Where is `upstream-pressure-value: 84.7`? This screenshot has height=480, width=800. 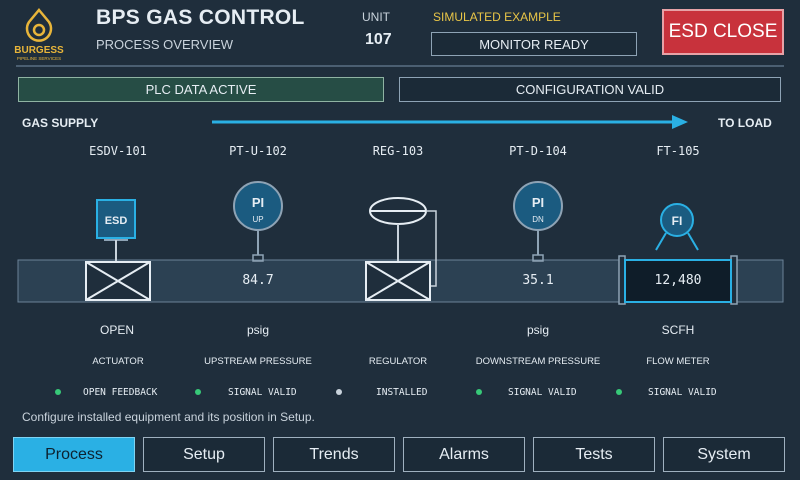 upstream-pressure-value: 84.7 is located at coordinates (257, 280).